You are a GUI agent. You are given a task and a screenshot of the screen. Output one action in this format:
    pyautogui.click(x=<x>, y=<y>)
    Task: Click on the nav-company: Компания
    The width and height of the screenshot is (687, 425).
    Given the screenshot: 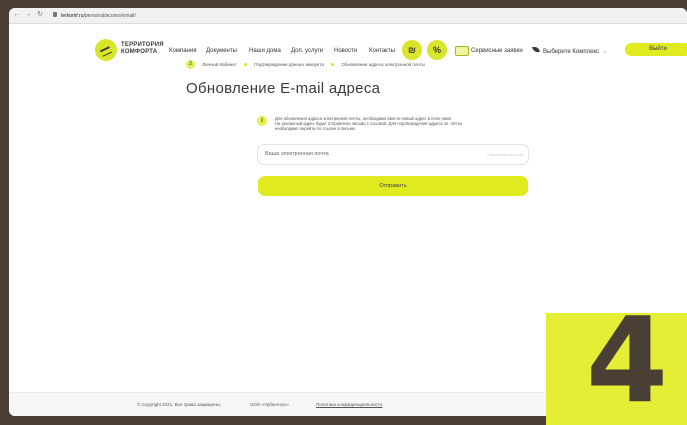 What is the action you would take?
    pyautogui.click(x=182, y=51)
    